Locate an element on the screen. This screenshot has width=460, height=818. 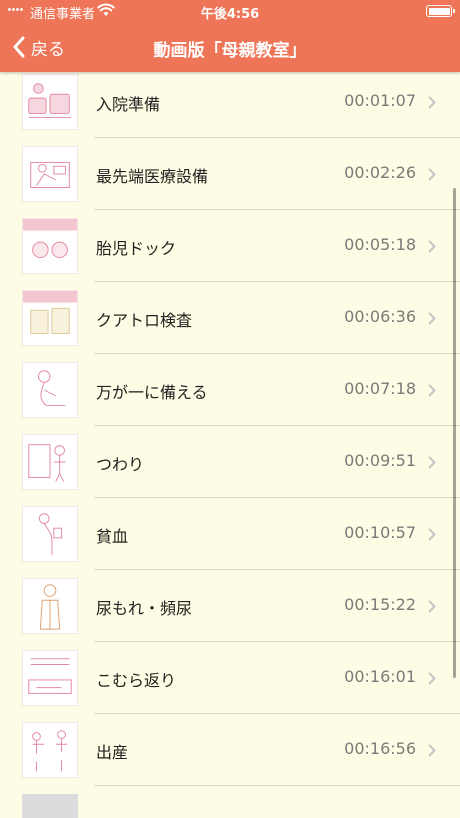
status-time: 午後4:56 is located at coordinates (230, 14).